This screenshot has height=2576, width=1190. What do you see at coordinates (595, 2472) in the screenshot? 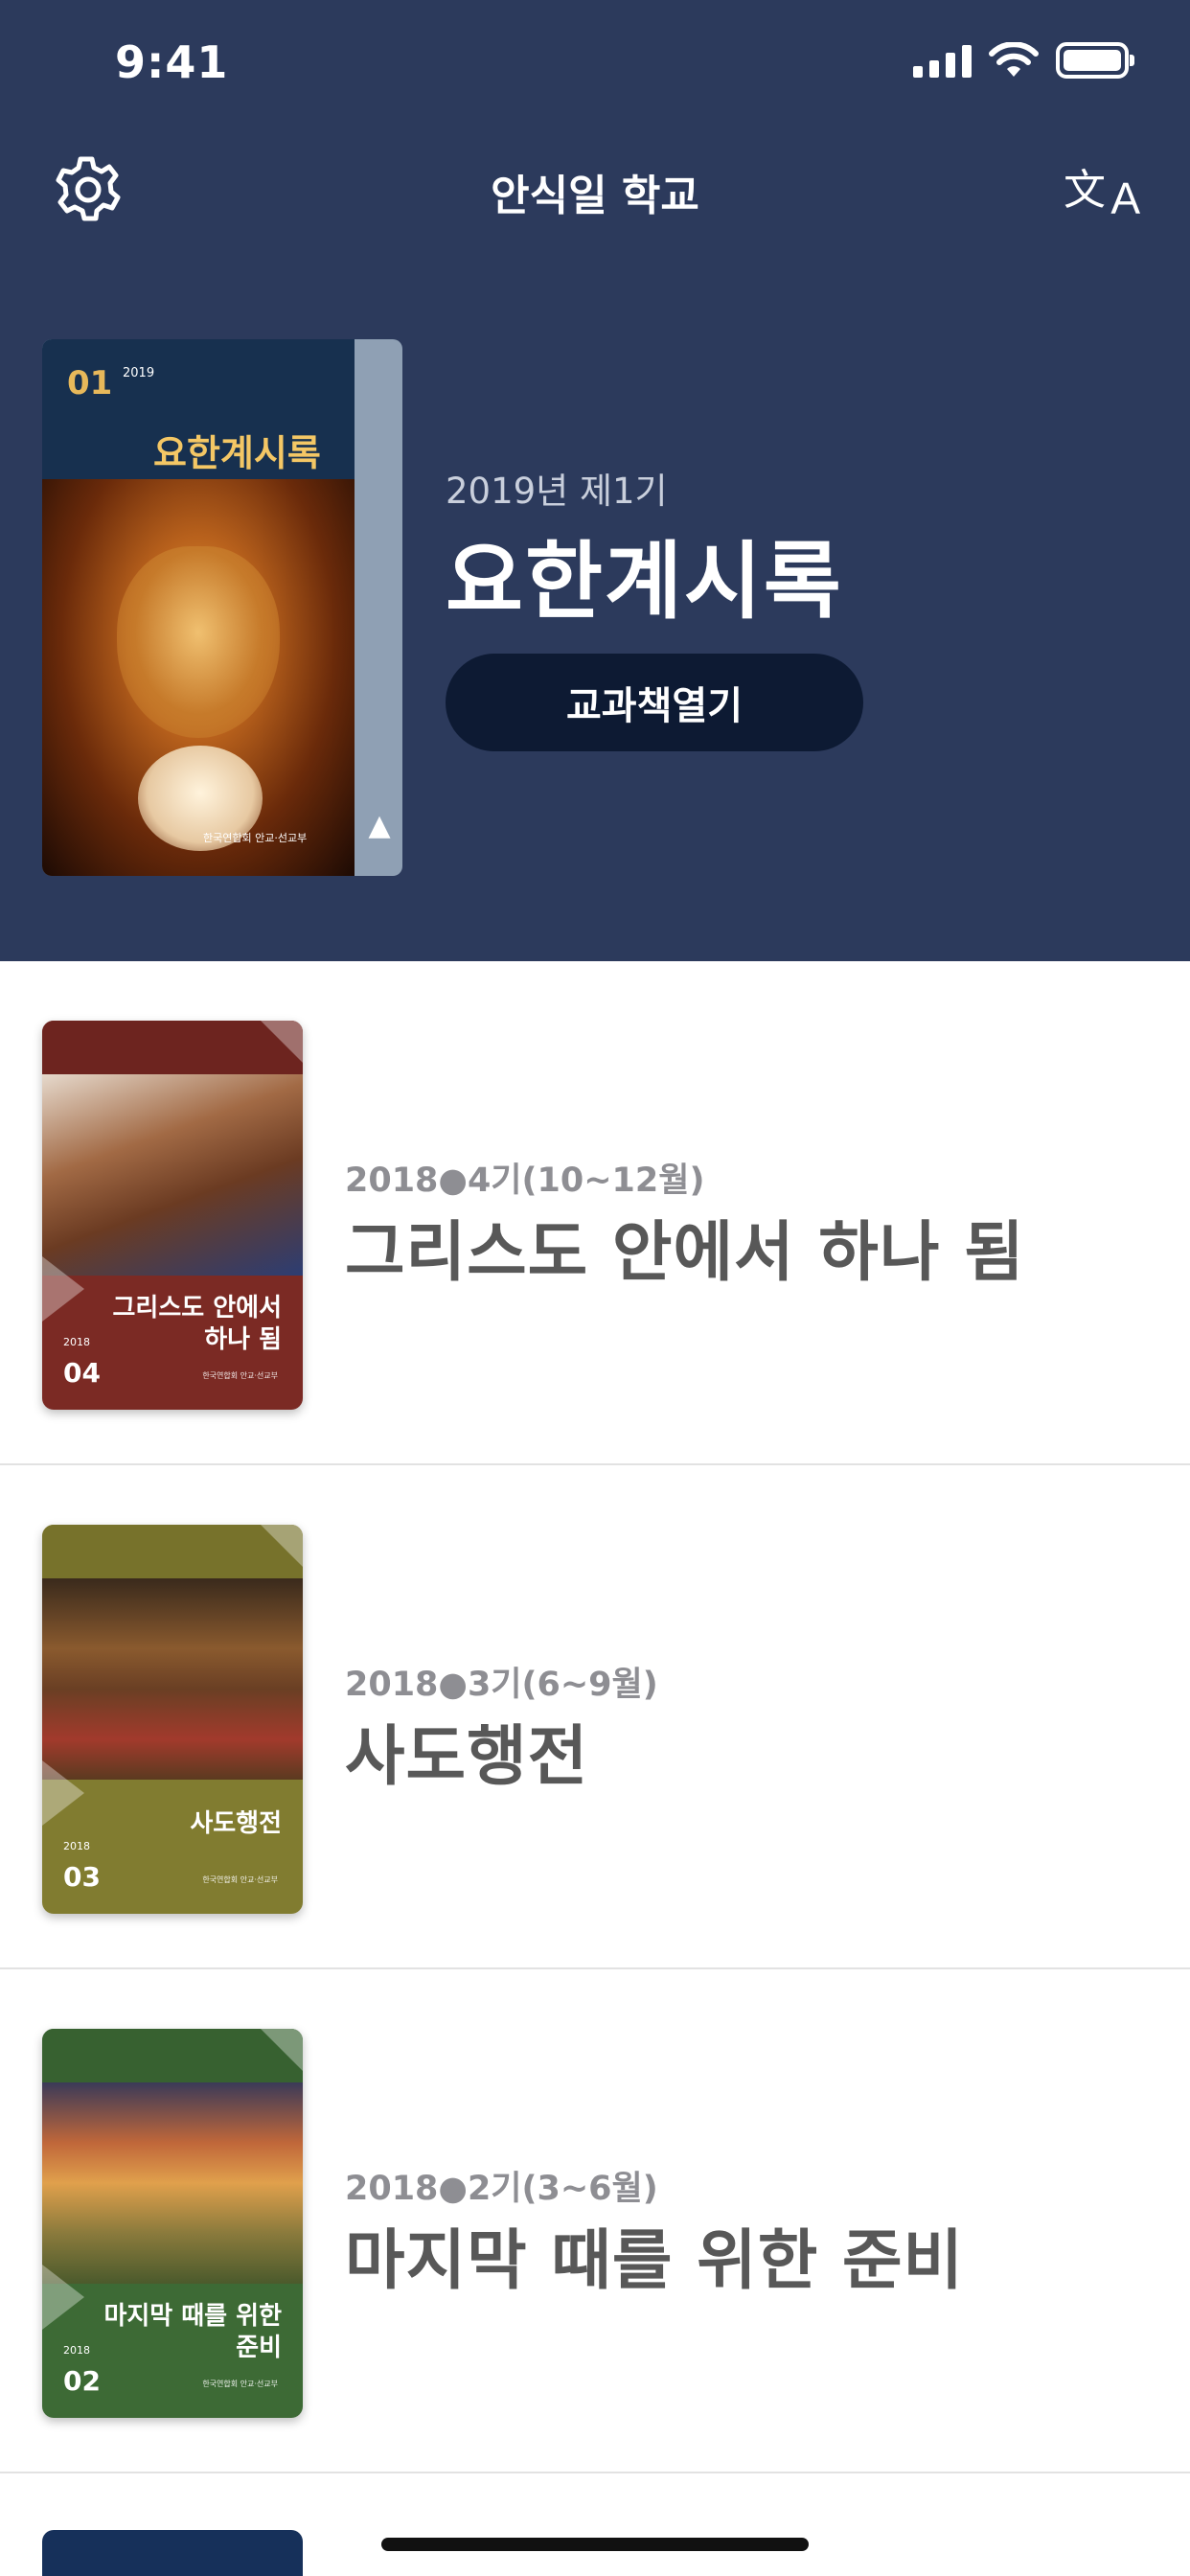
I see `divider` at bounding box center [595, 2472].